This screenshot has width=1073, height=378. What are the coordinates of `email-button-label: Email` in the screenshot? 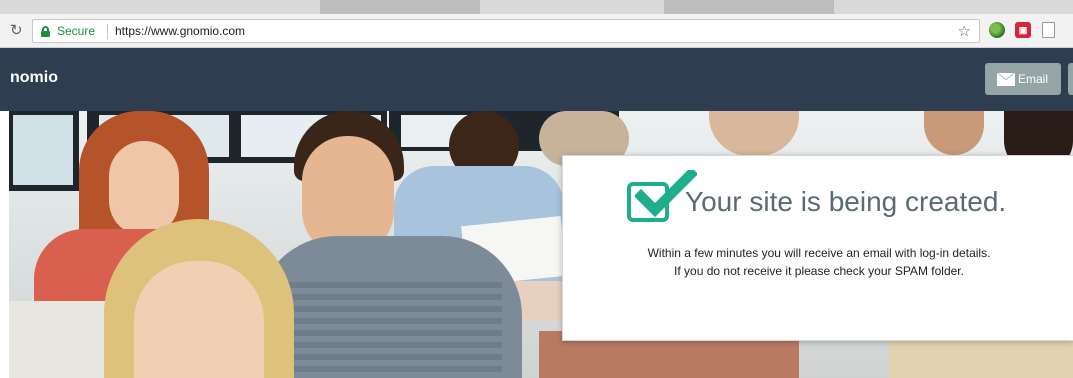 It's located at (1033, 79).